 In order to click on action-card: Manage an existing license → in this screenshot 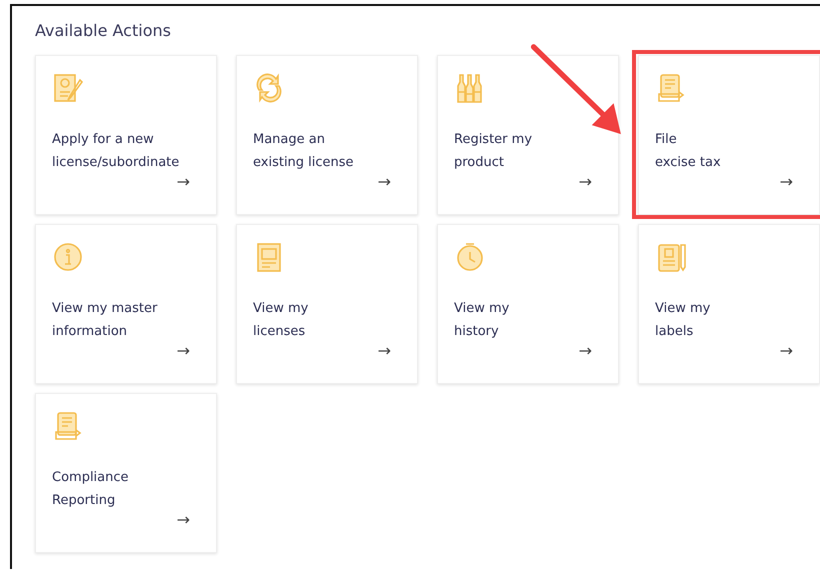, I will do `click(327, 135)`.